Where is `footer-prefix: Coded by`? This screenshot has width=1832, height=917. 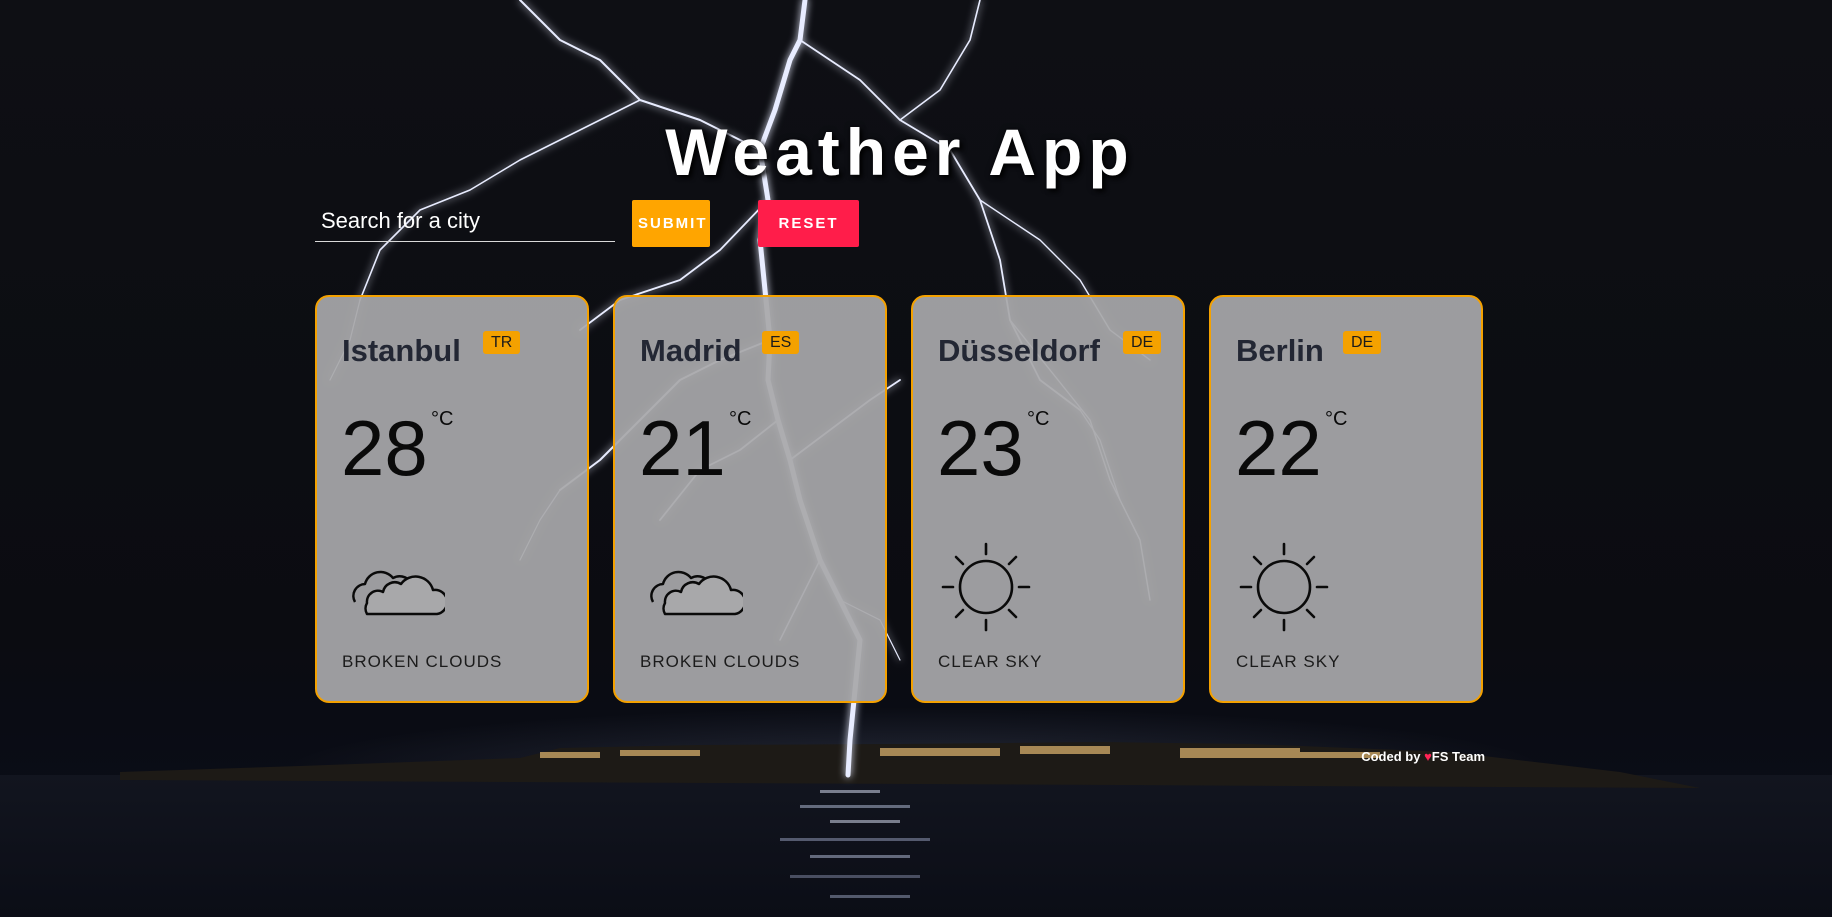
footer-prefix: Coded by is located at coordinates (1391, 756).